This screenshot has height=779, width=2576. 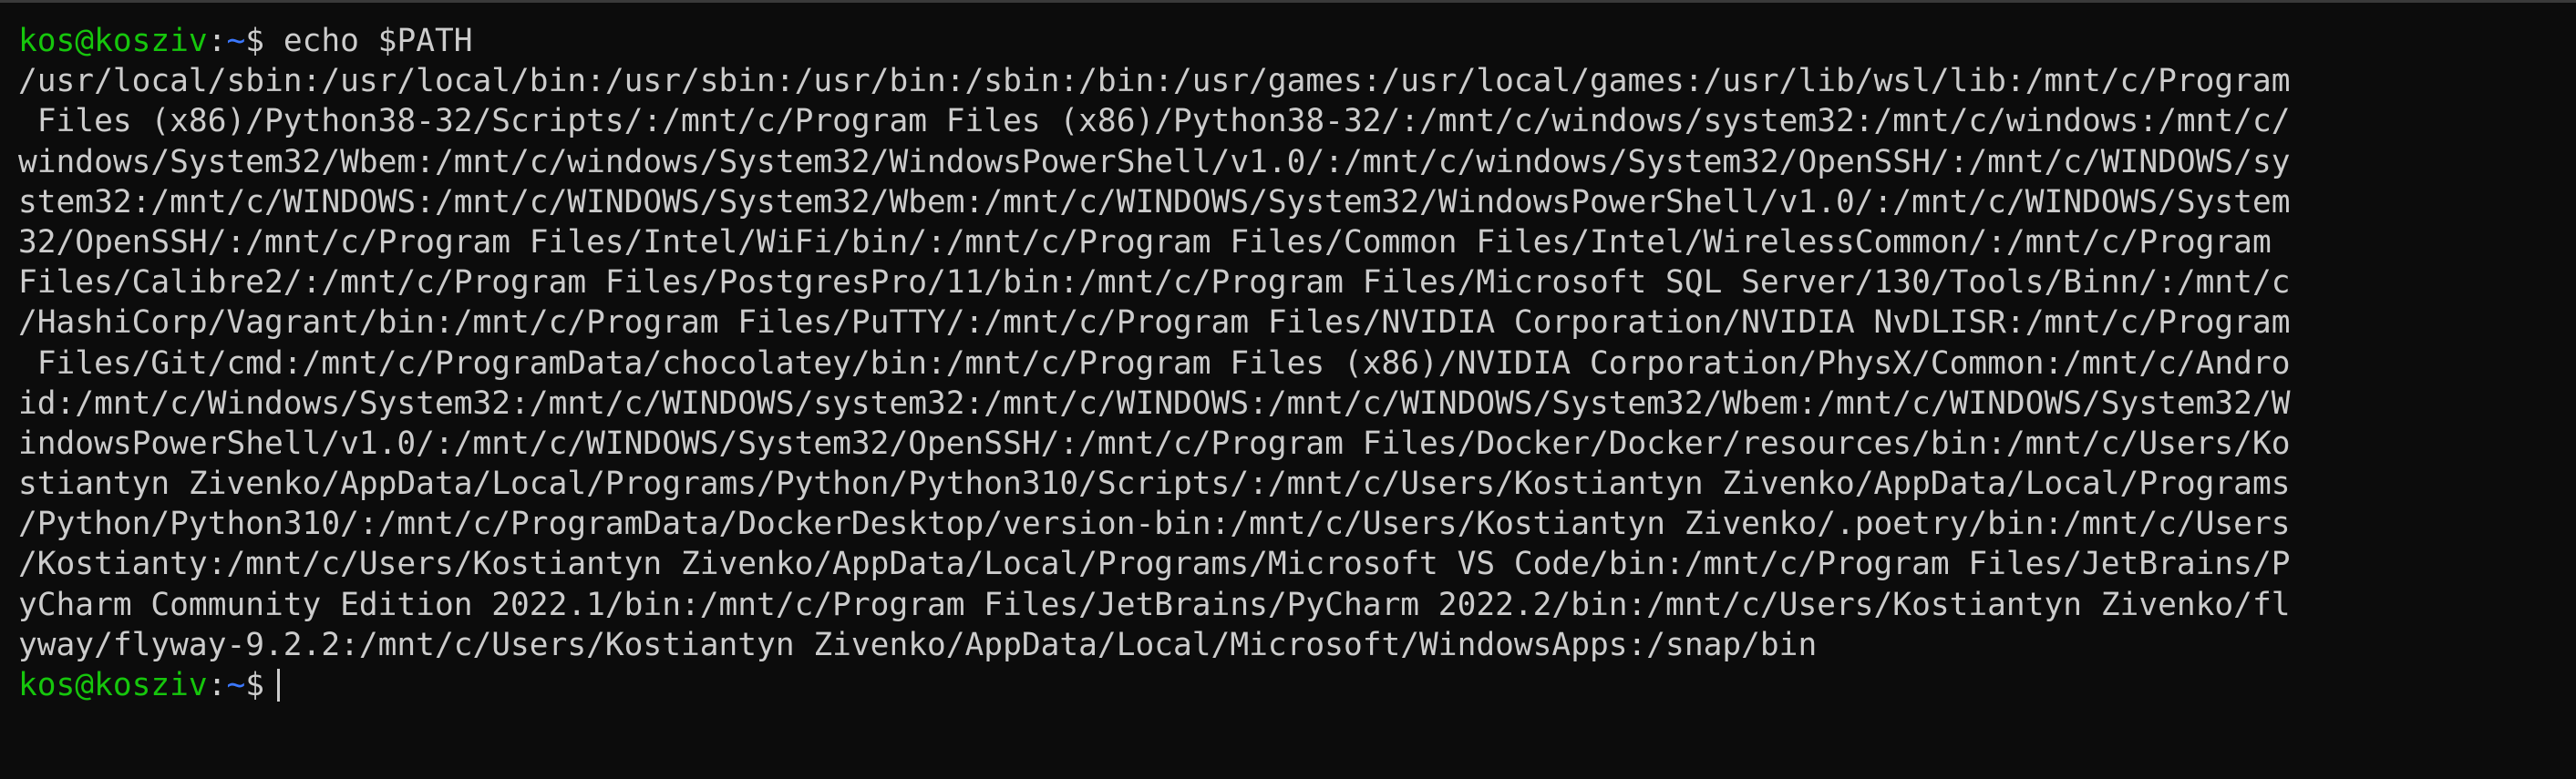 What do you see at coordinates (1289, 685) in the screenshot?
I see `prompt-line: kos@kosziv:~$` at bounding box center [1289, 685].